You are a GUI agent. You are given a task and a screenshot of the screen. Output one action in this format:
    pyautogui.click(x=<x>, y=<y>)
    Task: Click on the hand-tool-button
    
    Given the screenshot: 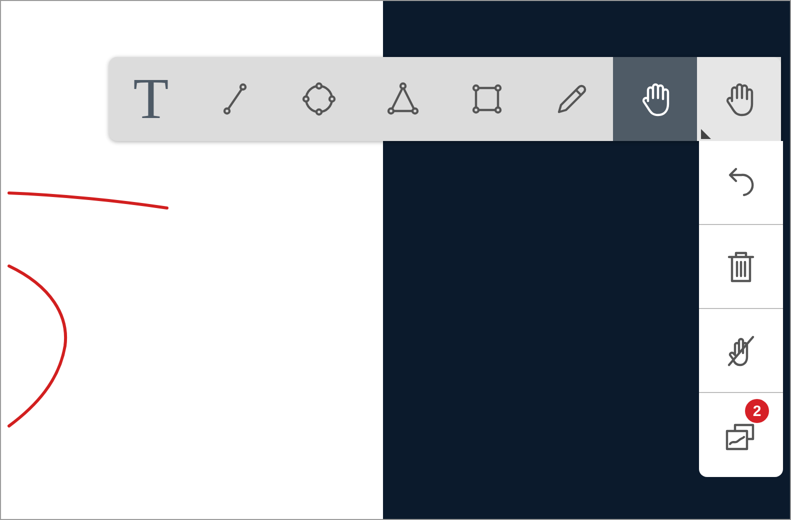 What is the action you would take?
    pyautogui.click(x=655, y=99)
    